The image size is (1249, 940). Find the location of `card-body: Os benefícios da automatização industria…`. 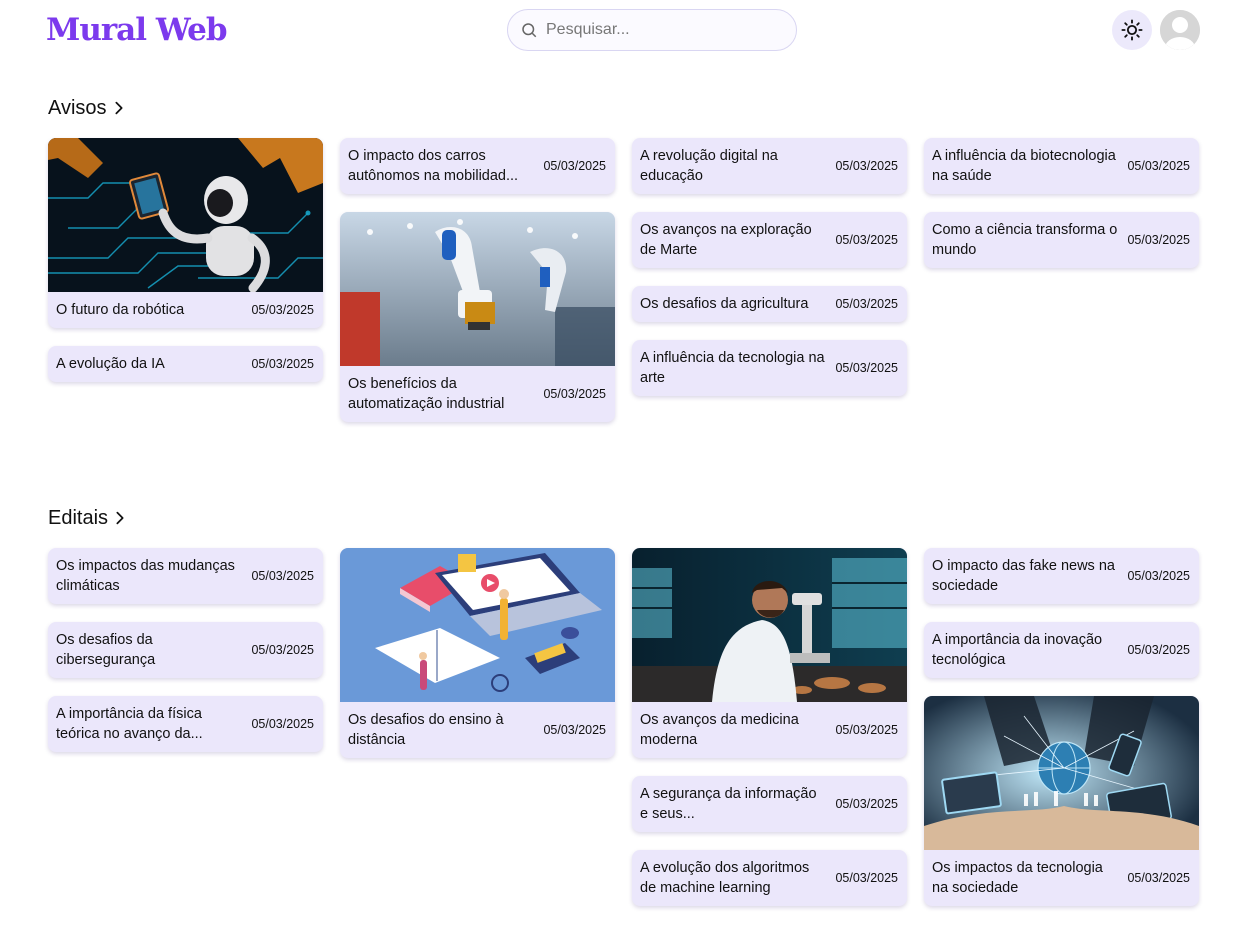

card-body: Os benefícios da automatização industria… is located at coordinates (477, 394).